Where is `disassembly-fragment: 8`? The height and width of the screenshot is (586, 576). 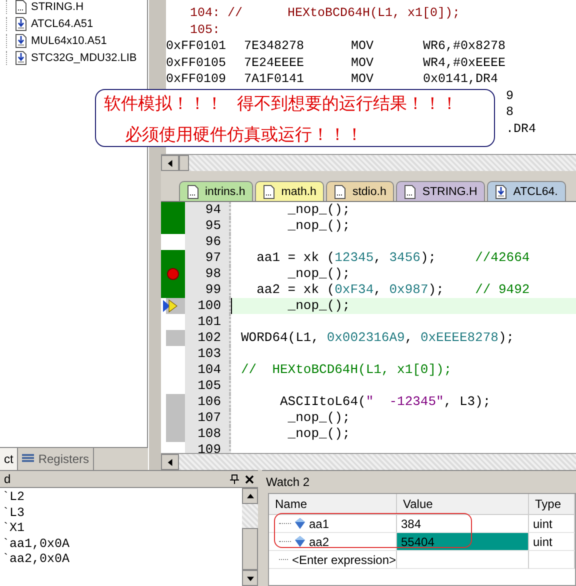 disassembly-fragment: 8 is located at coordinates (510, 113).